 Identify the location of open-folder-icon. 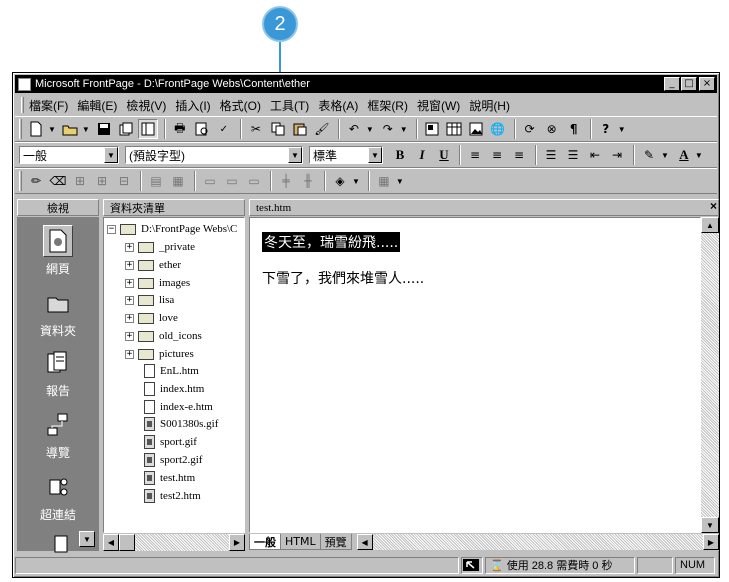
(70, 129).